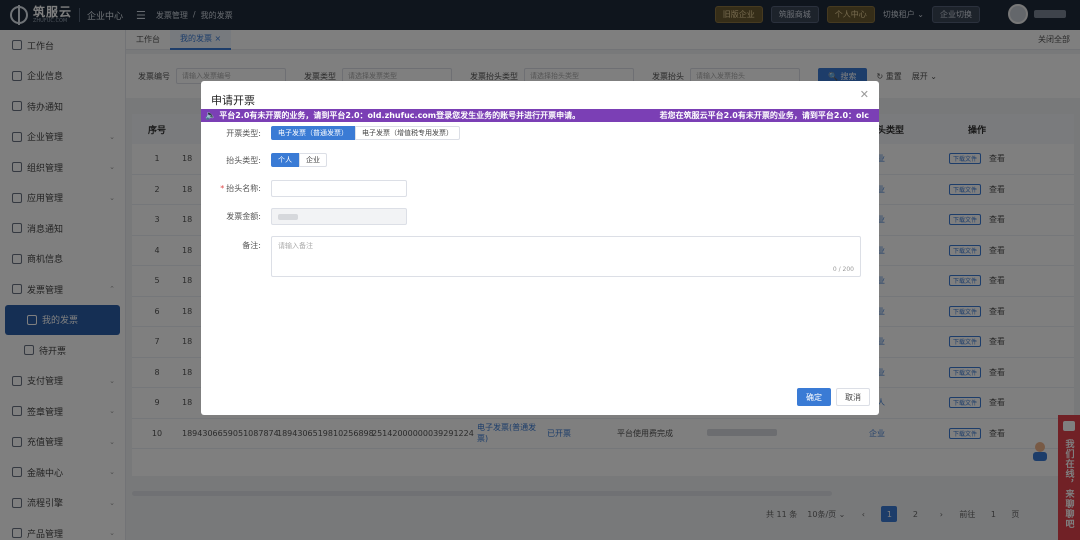  Describe the element at coordinates (233, 100) in the screenshot. I see `dialog-title: 申请开票` at that location.